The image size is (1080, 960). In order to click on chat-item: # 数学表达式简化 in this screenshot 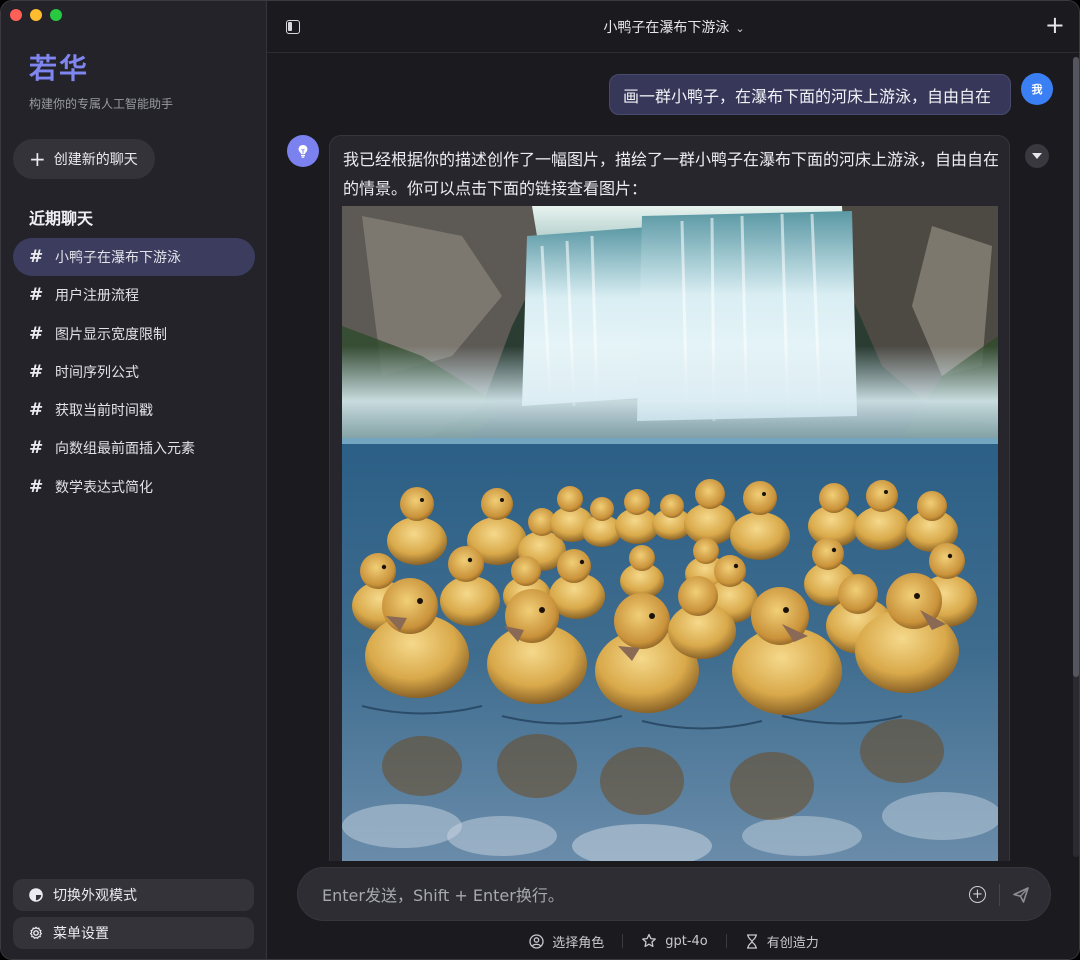, I will do `click(134, 487)`.